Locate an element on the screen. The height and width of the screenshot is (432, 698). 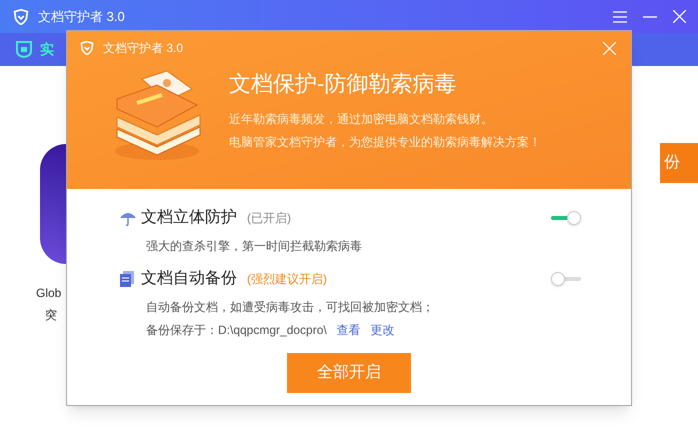
link: 查看 is located at coordinates (348, 330).